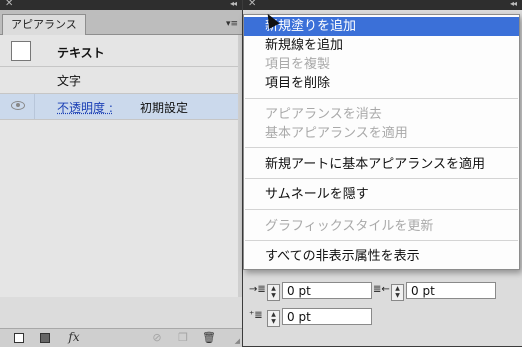  What do you see at coordinates (157, 337) in the screenshot?
I see `clear-appearance-icon: ⊘` at bounding box center [157, 337].